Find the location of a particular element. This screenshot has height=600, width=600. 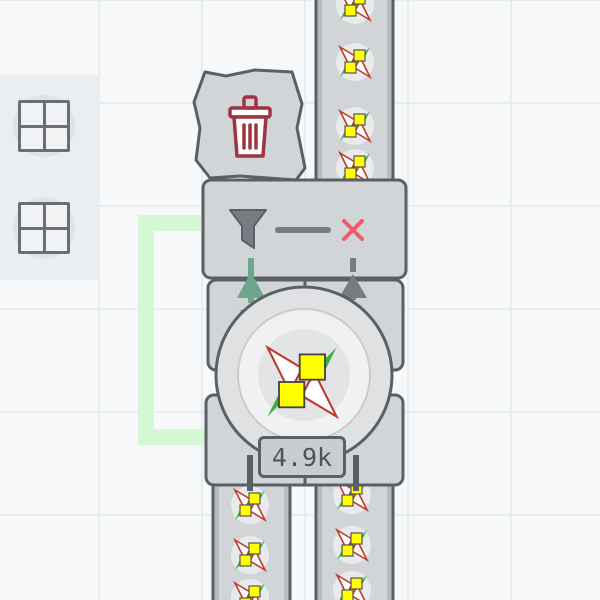

throughput-badge: 4.9k is located at coordinates (302, 457).